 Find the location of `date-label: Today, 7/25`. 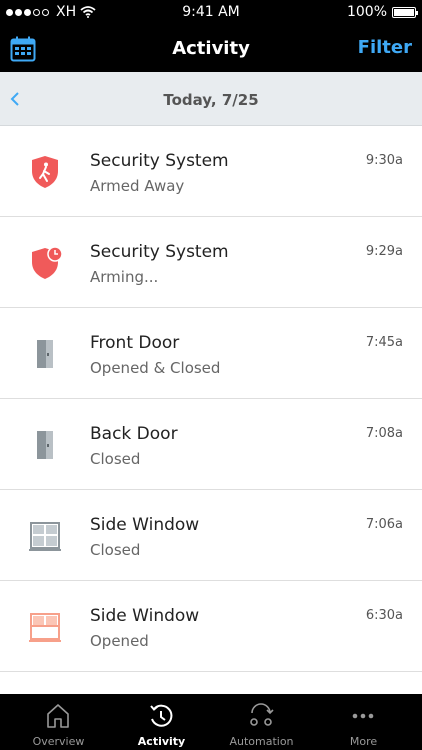

date-label: Today, 7/25 is located at coordinates (211, 100).